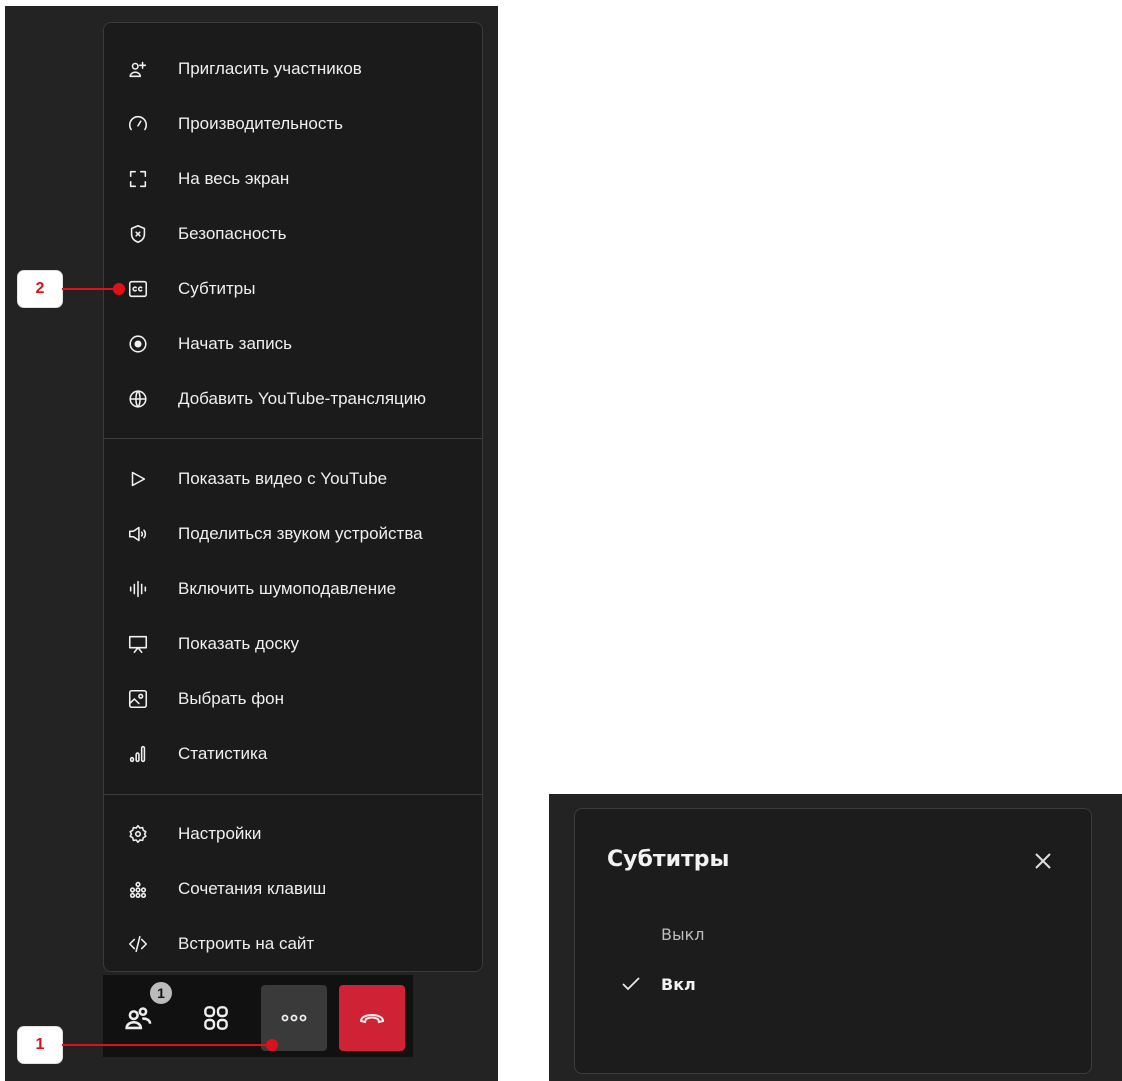 This screenshot has height=1081, width=1122. What do you see at coordinates (715, 934) in the screenshot?
I see `subtitles-option-off: Выкл` at bounding box center [715, 934].